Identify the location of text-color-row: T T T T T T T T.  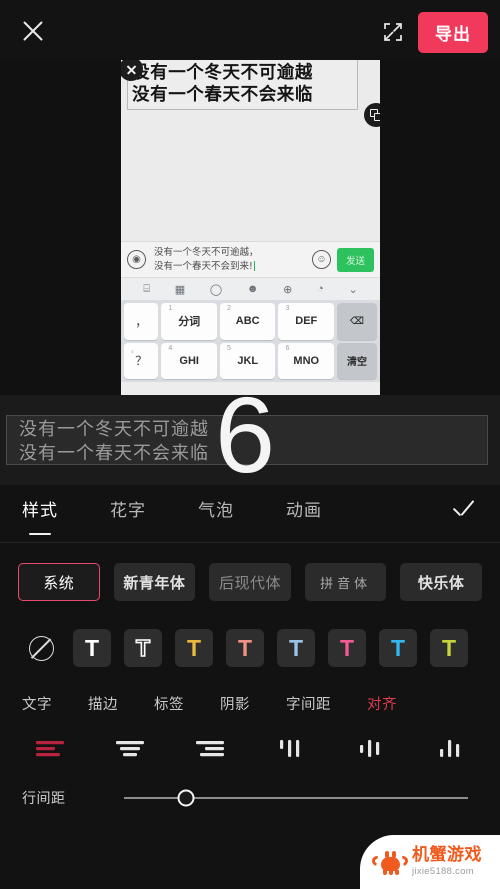
(250, 645).